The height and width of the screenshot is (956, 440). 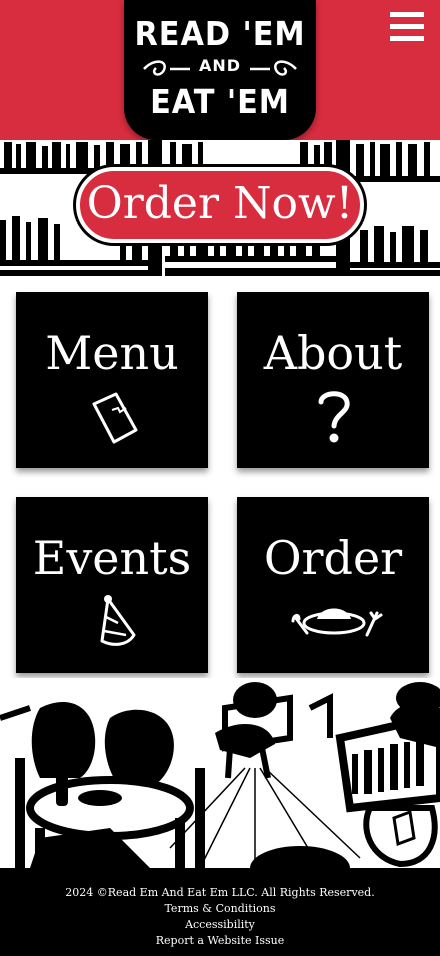 I want to click on tile-menu-label: Menu, so click(x=112, y=353).